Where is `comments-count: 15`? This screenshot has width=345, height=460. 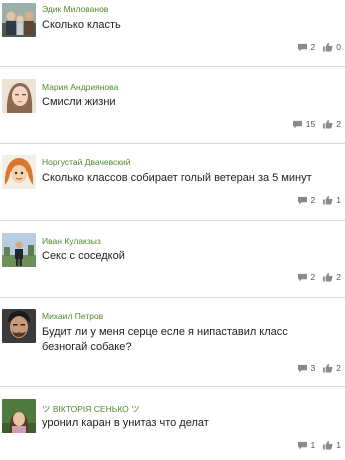
comments-count: 15 is located at coordinates (303, 124).